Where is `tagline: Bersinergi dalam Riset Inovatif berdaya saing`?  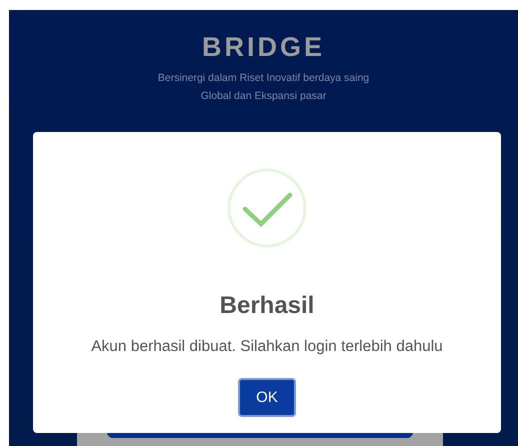
tagline: Bersinergi dalam Riset Inovatif berdaya saing is located at coordinates (264, 78).